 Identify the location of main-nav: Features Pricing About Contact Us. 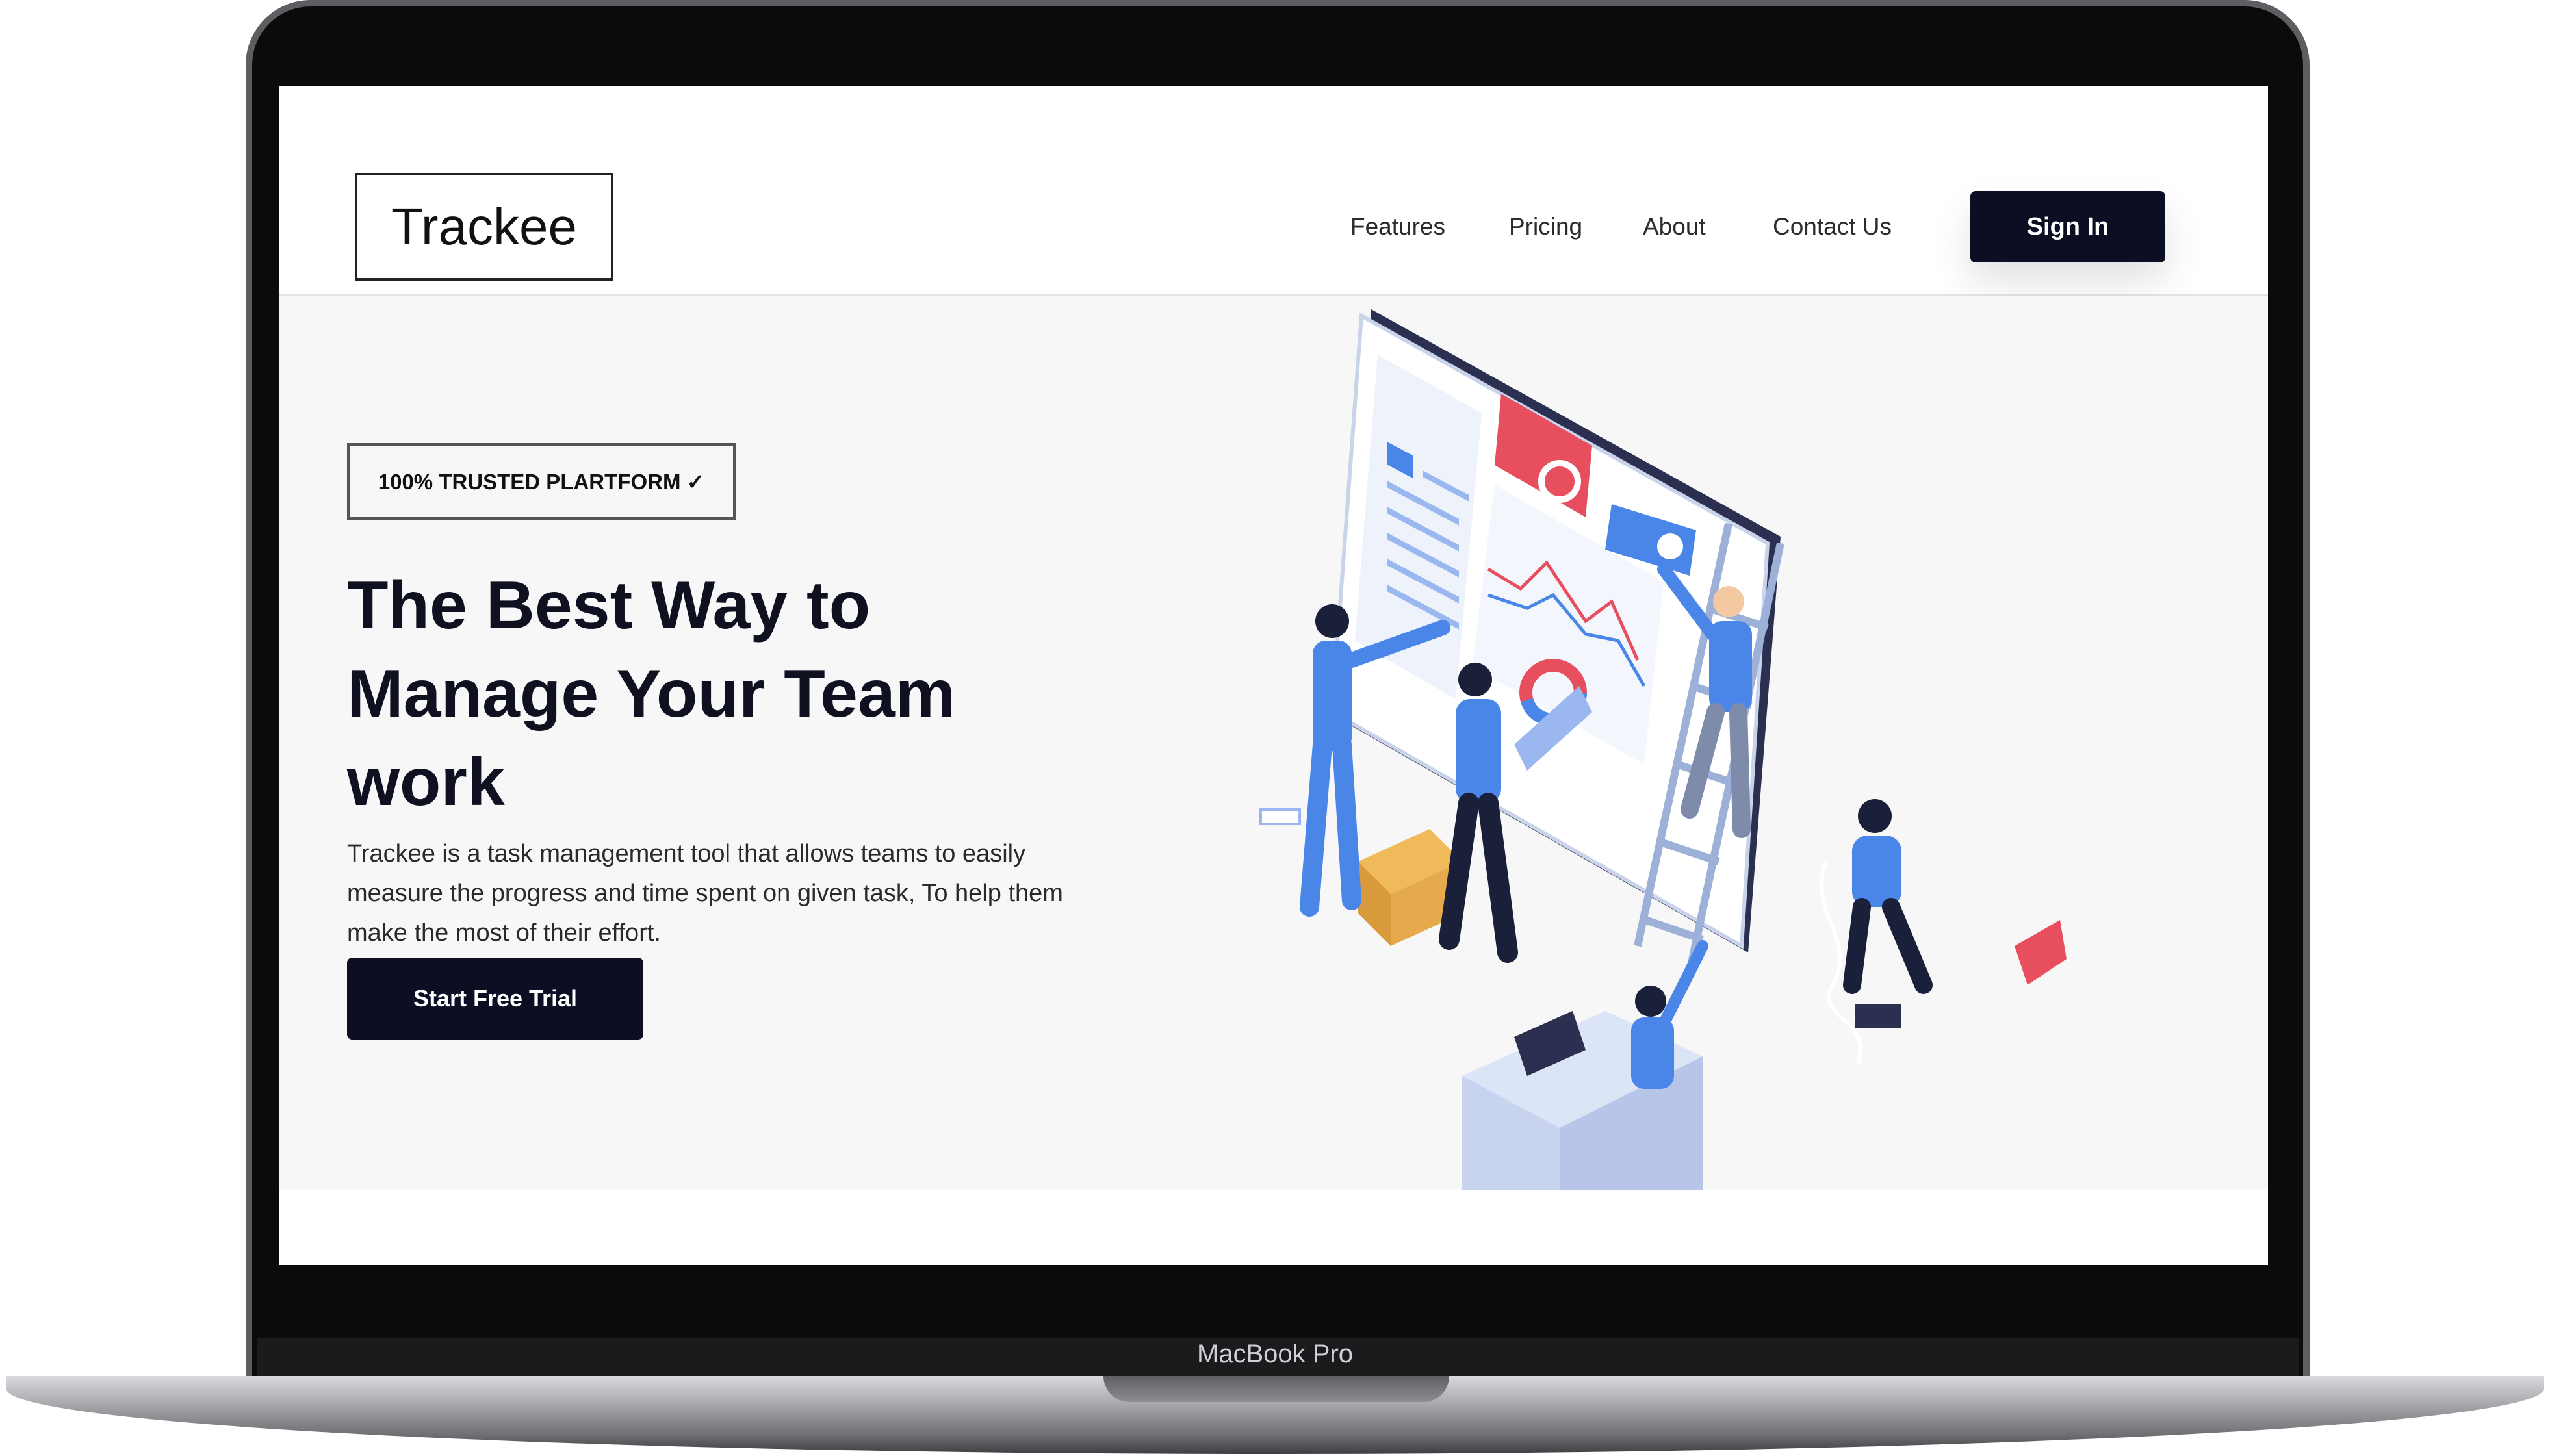
(1273, 232).